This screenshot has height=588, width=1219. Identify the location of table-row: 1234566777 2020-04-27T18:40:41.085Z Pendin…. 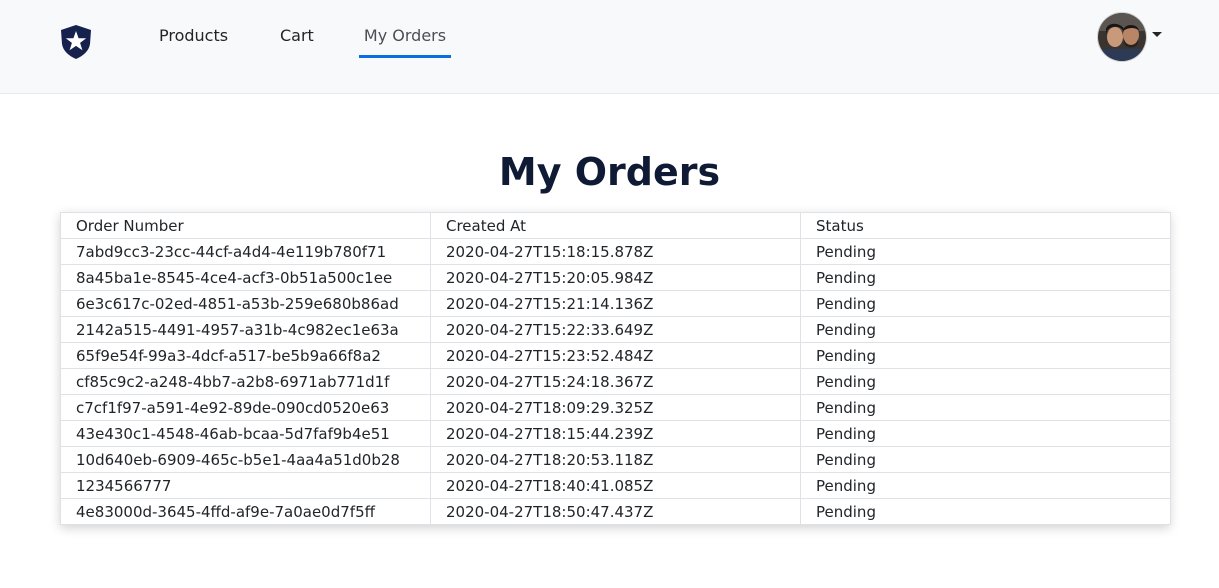
(615, 485).